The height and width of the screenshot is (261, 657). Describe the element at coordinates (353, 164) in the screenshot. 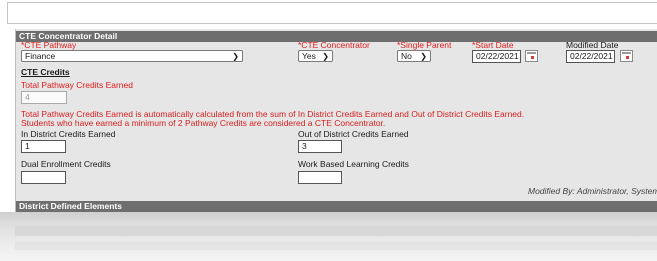

I see `work-based-learning-label: Work Based Learning Credits` at that location.